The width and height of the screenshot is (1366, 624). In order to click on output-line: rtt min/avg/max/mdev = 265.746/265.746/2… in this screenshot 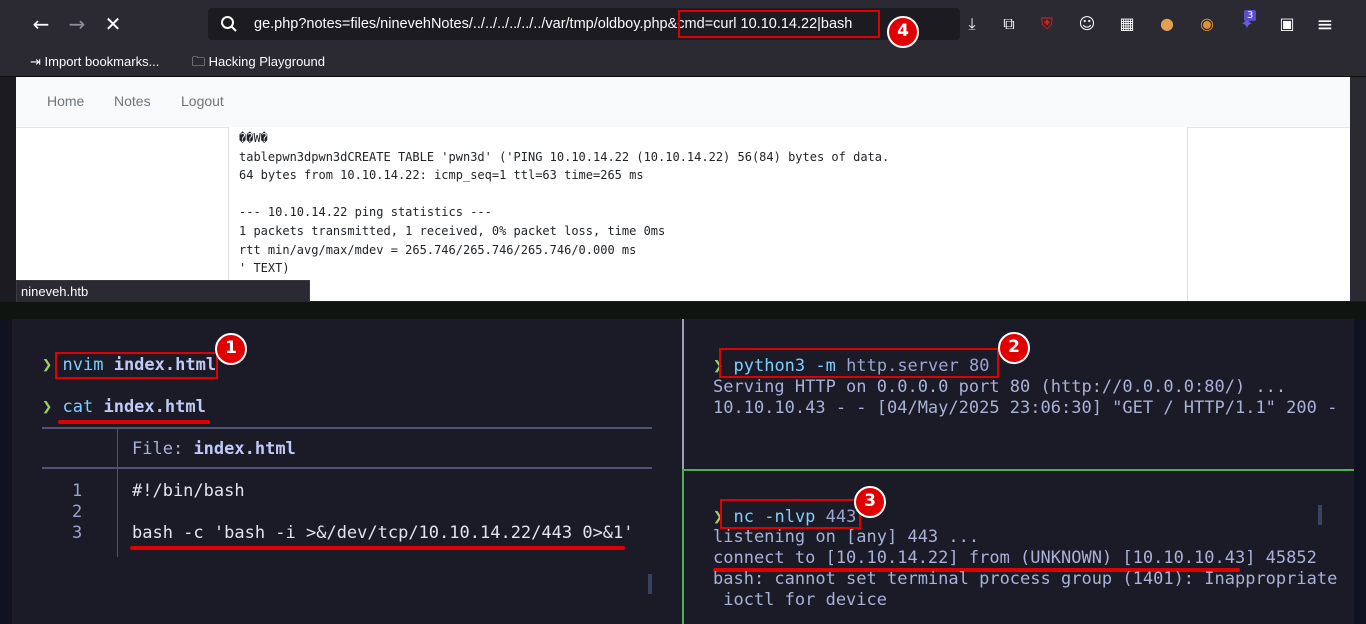, I will do `click(438, 249)`.